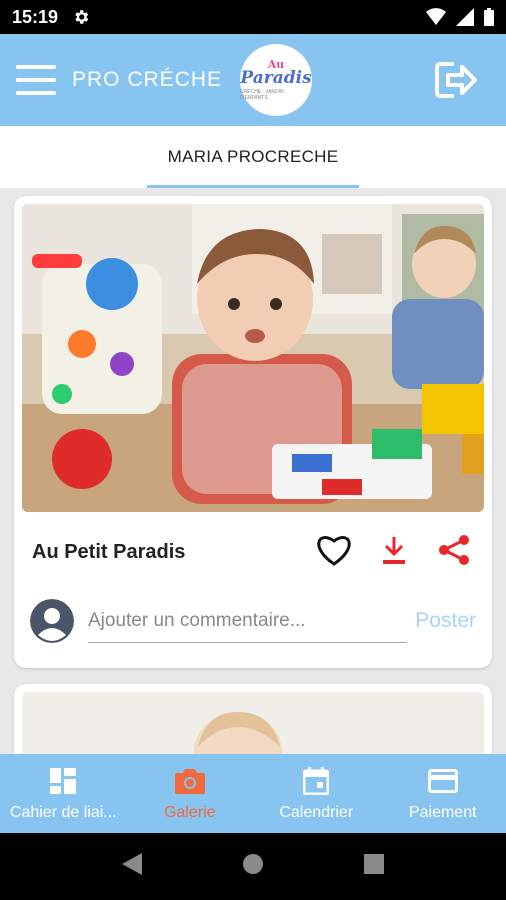 The height and width of the screenshot is (900, 506). I want to click on comment-input, so click(248, 621).